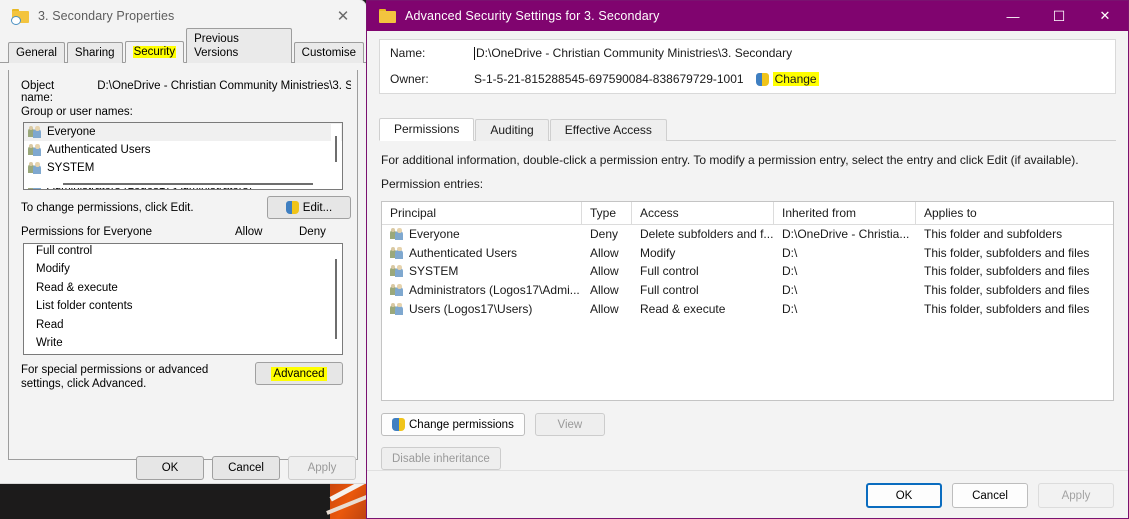 The image size is (1129, 519). Describe the element at coordinates (482, 213) in the screenshot. I see `column-header-principal: Principal` at that location.